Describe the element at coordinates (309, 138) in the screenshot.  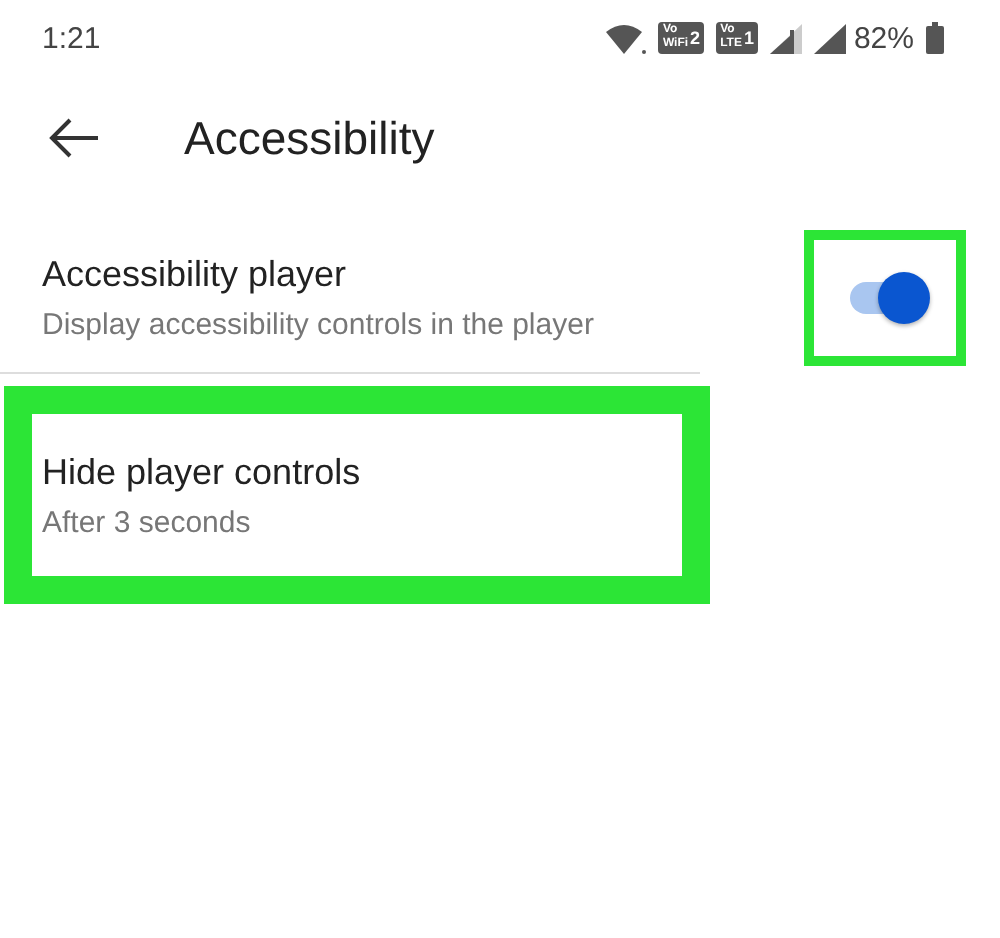
I see `page-title: Accessibility` at that location.